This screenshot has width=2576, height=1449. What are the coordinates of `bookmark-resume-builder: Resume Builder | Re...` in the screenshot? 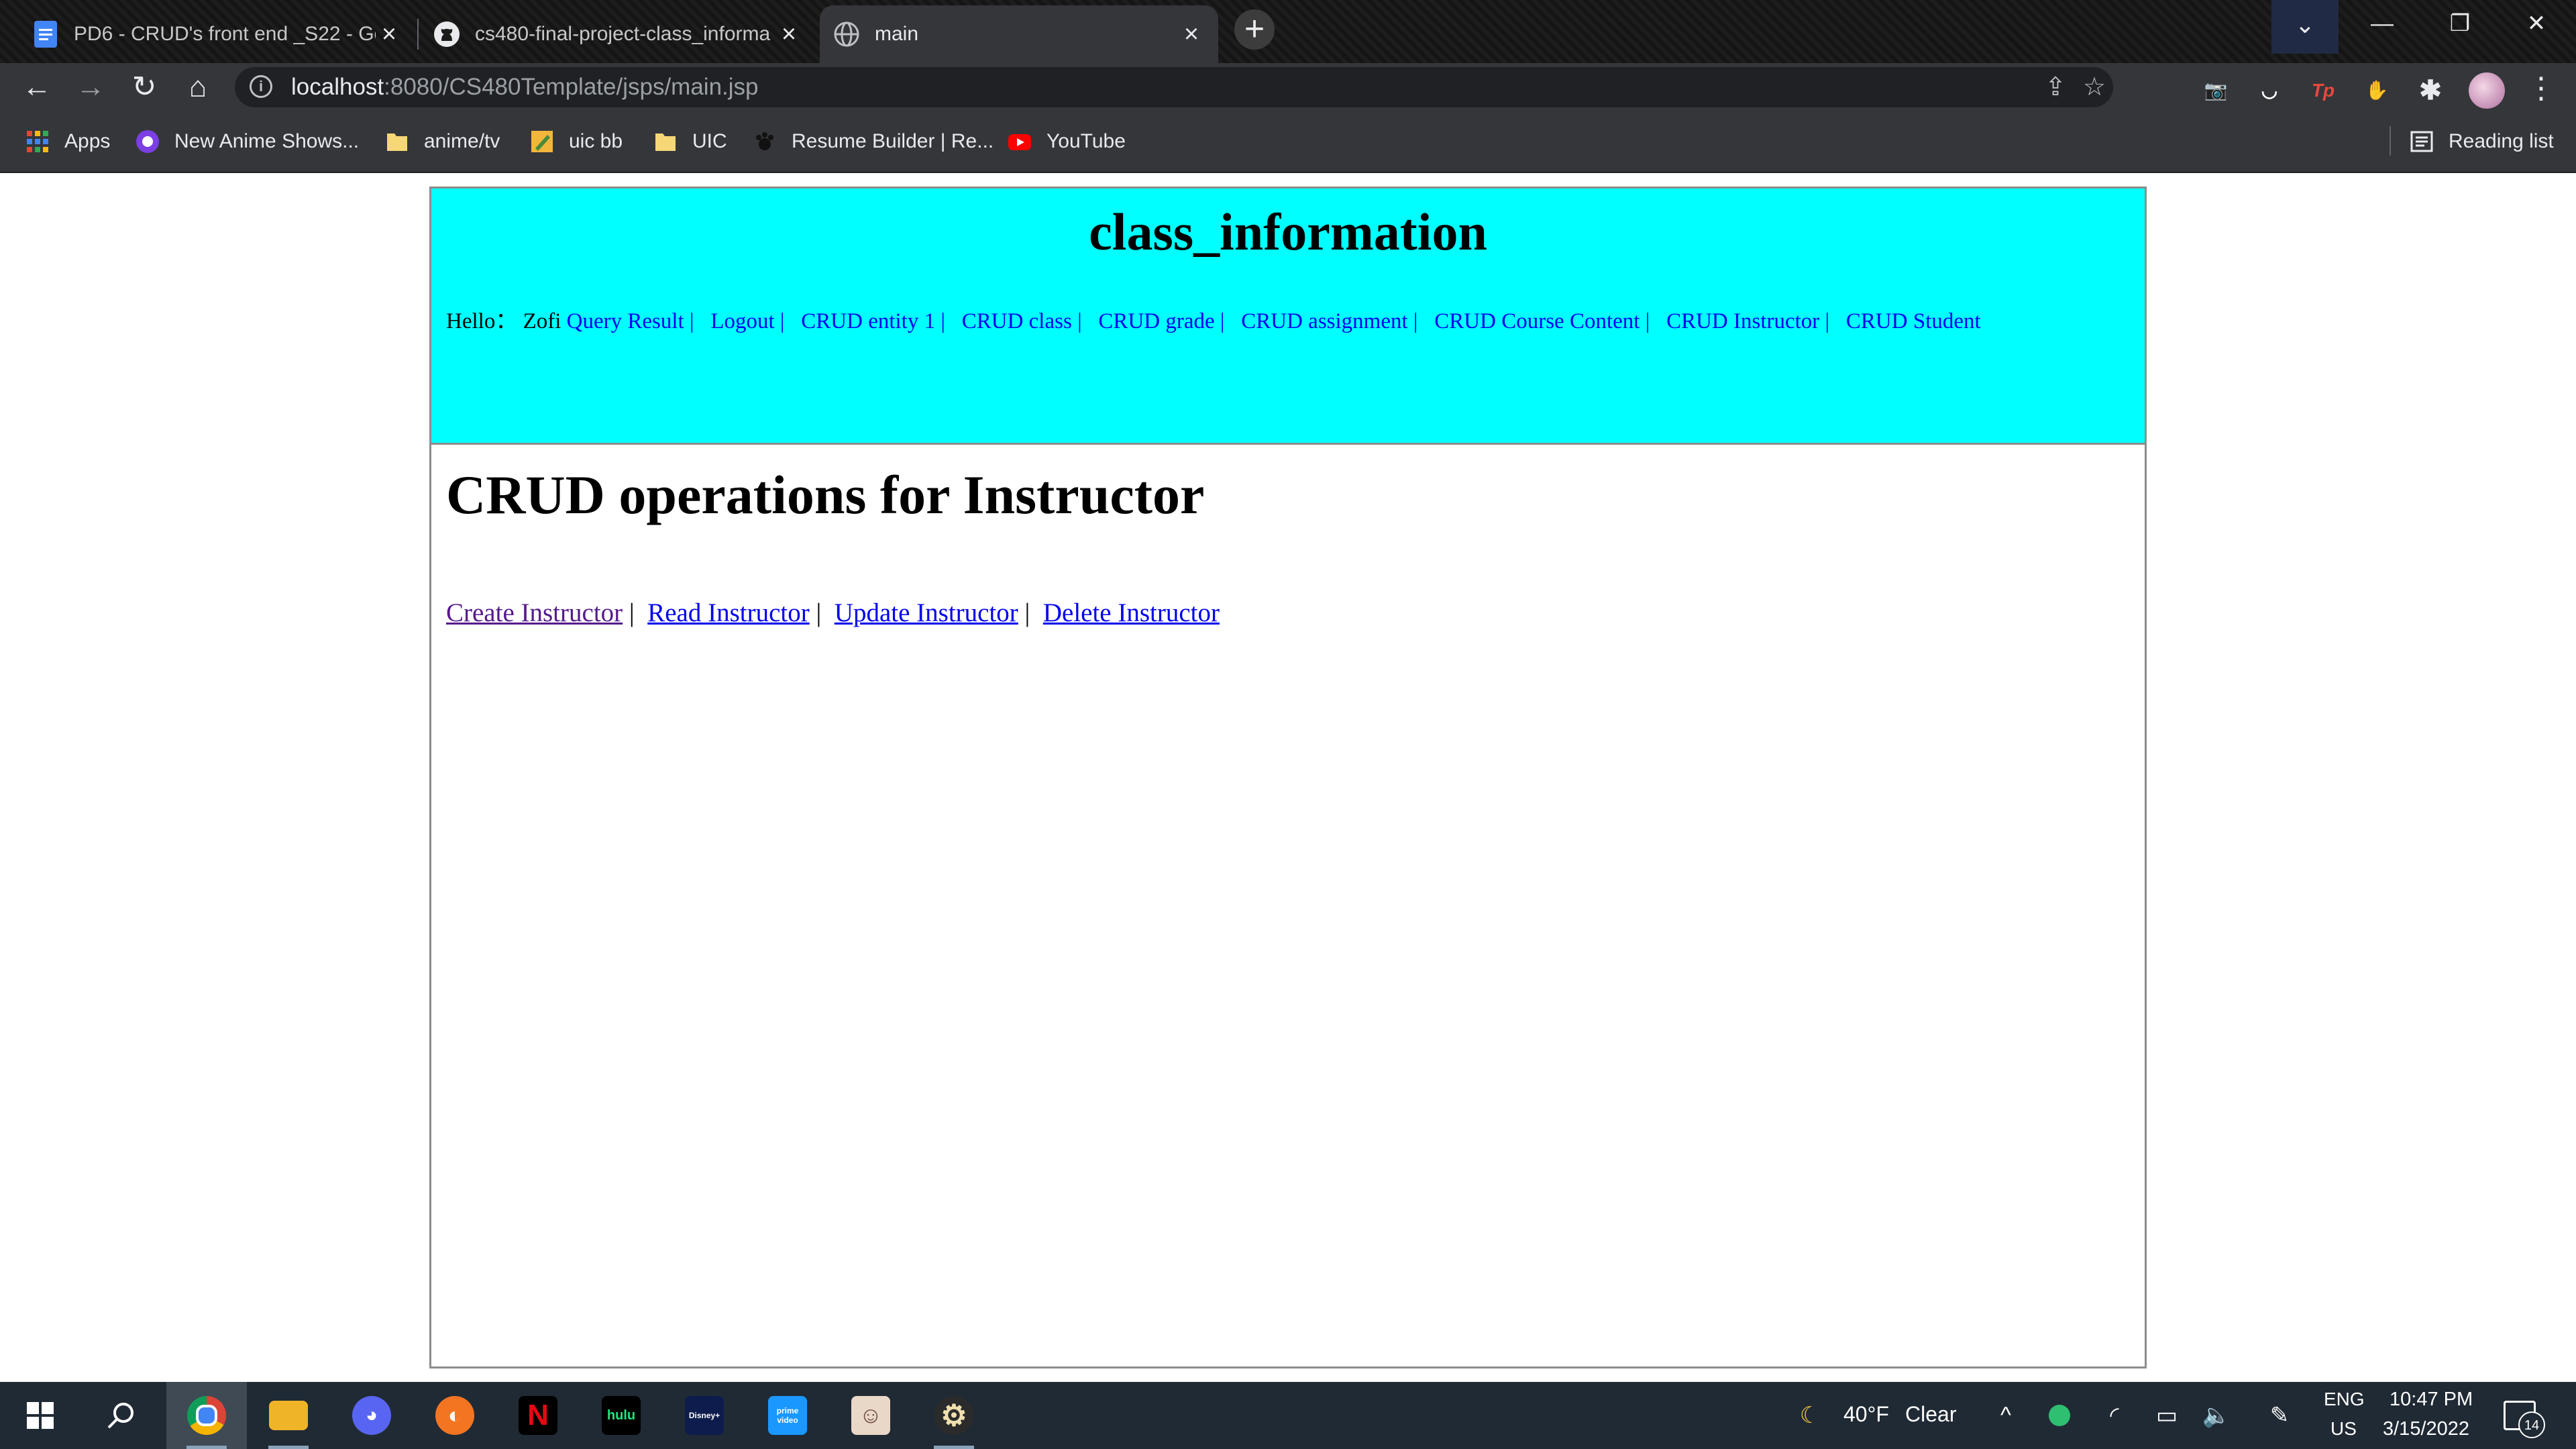 It's located at (873, 141).